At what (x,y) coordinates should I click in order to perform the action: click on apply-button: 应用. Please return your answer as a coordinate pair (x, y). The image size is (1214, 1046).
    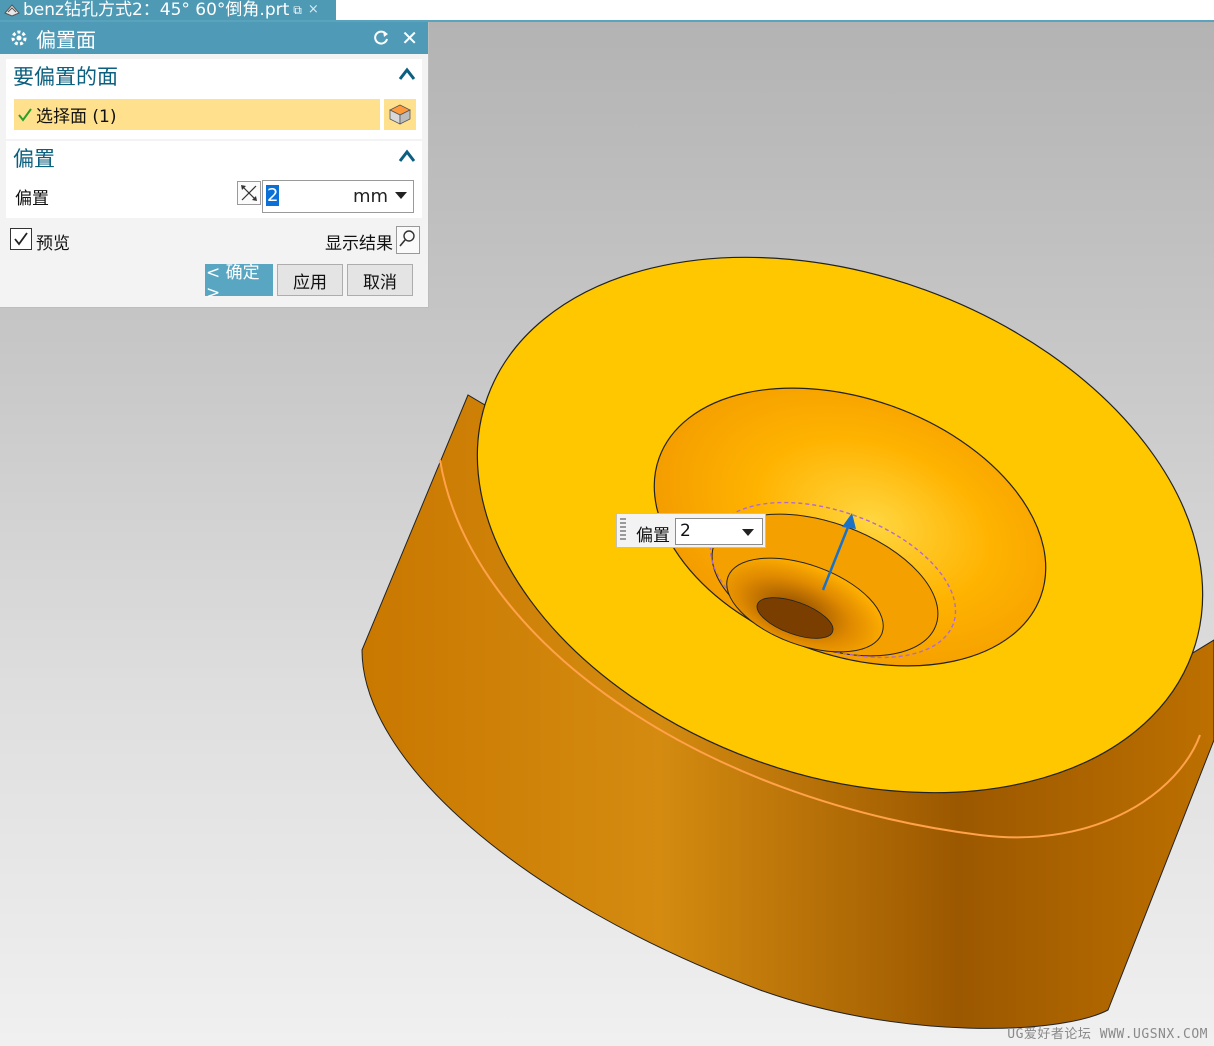
    Looking at the image, I should click on (310, 280).